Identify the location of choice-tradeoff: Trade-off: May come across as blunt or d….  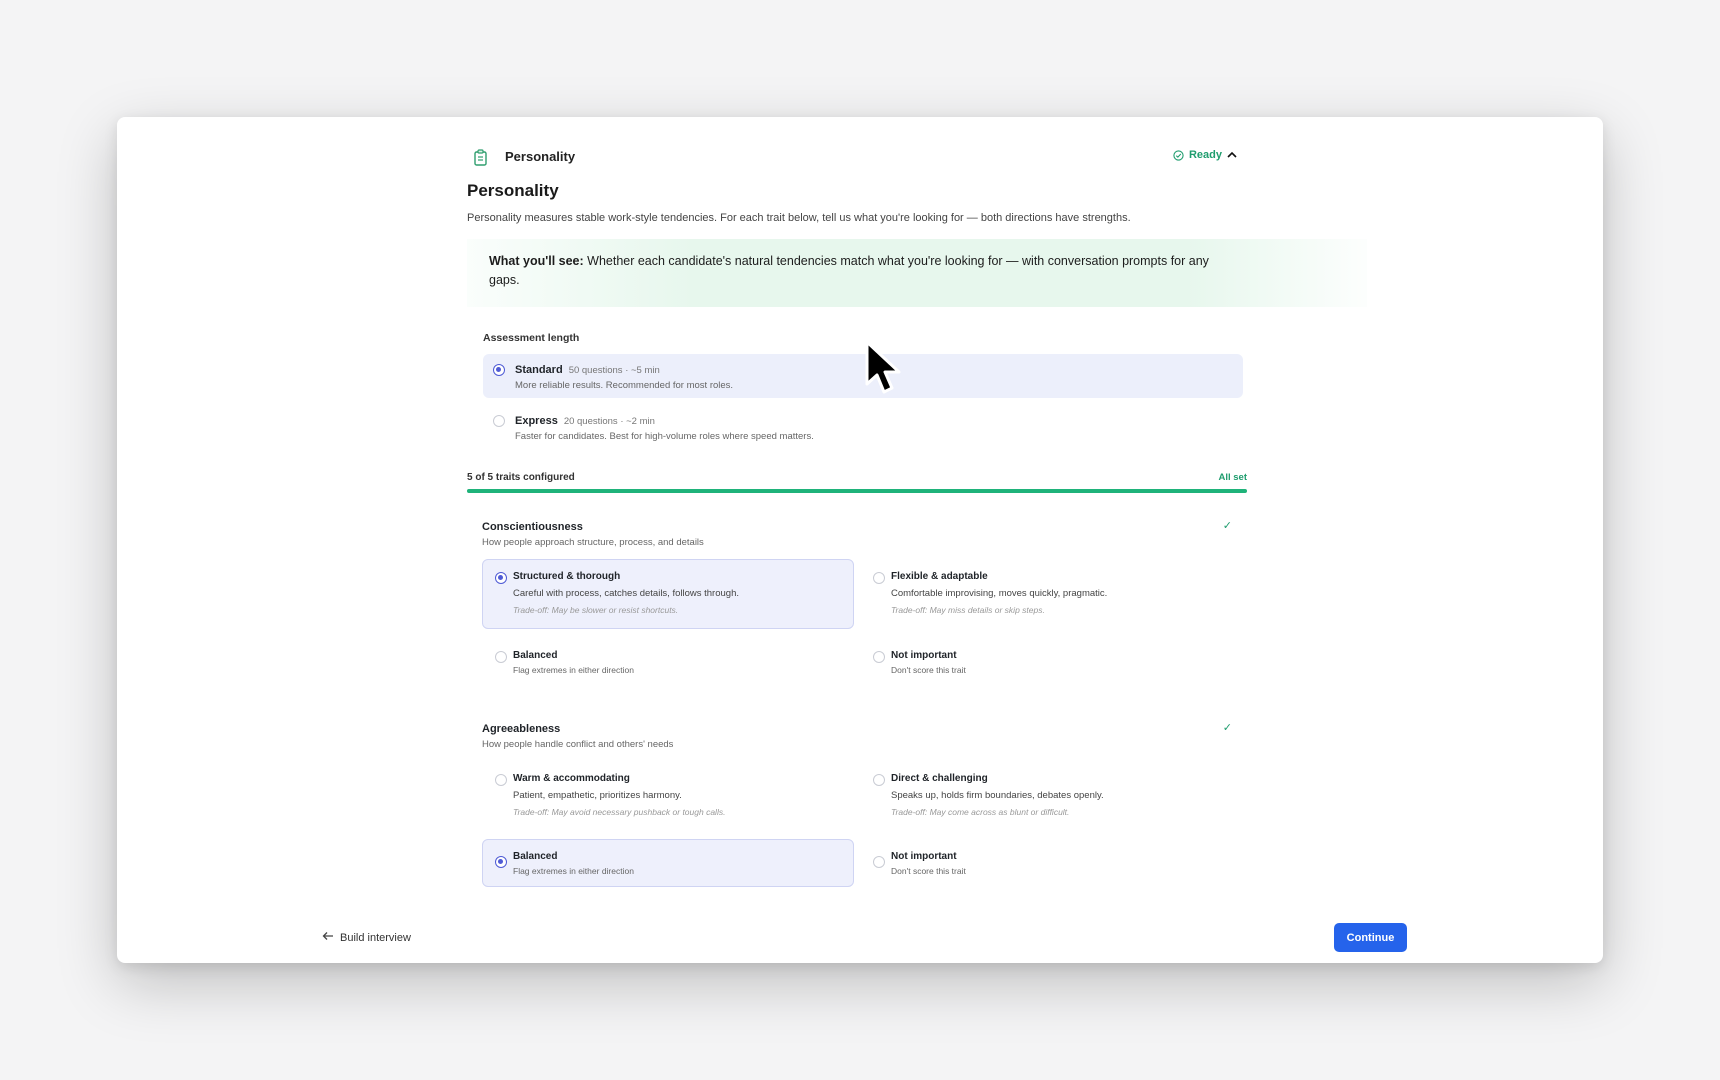
(980, 812).